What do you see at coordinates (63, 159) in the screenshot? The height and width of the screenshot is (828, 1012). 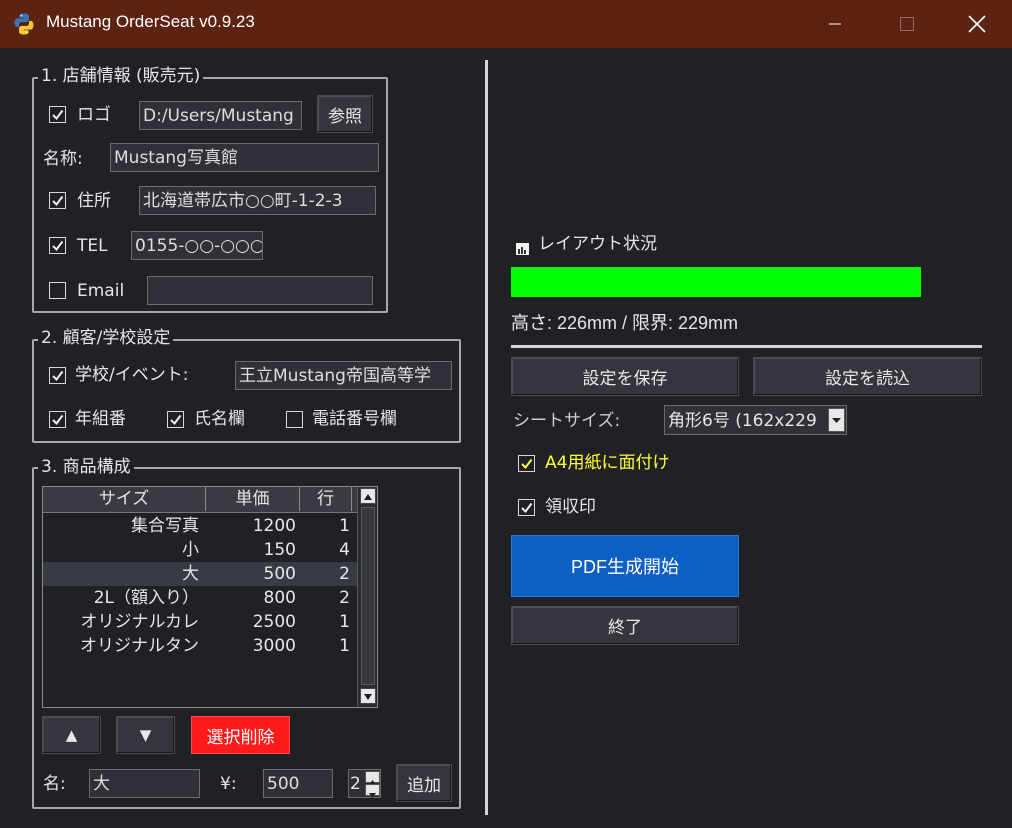 I see `store-name-label: 名称:` at bounding box center [63, 159].